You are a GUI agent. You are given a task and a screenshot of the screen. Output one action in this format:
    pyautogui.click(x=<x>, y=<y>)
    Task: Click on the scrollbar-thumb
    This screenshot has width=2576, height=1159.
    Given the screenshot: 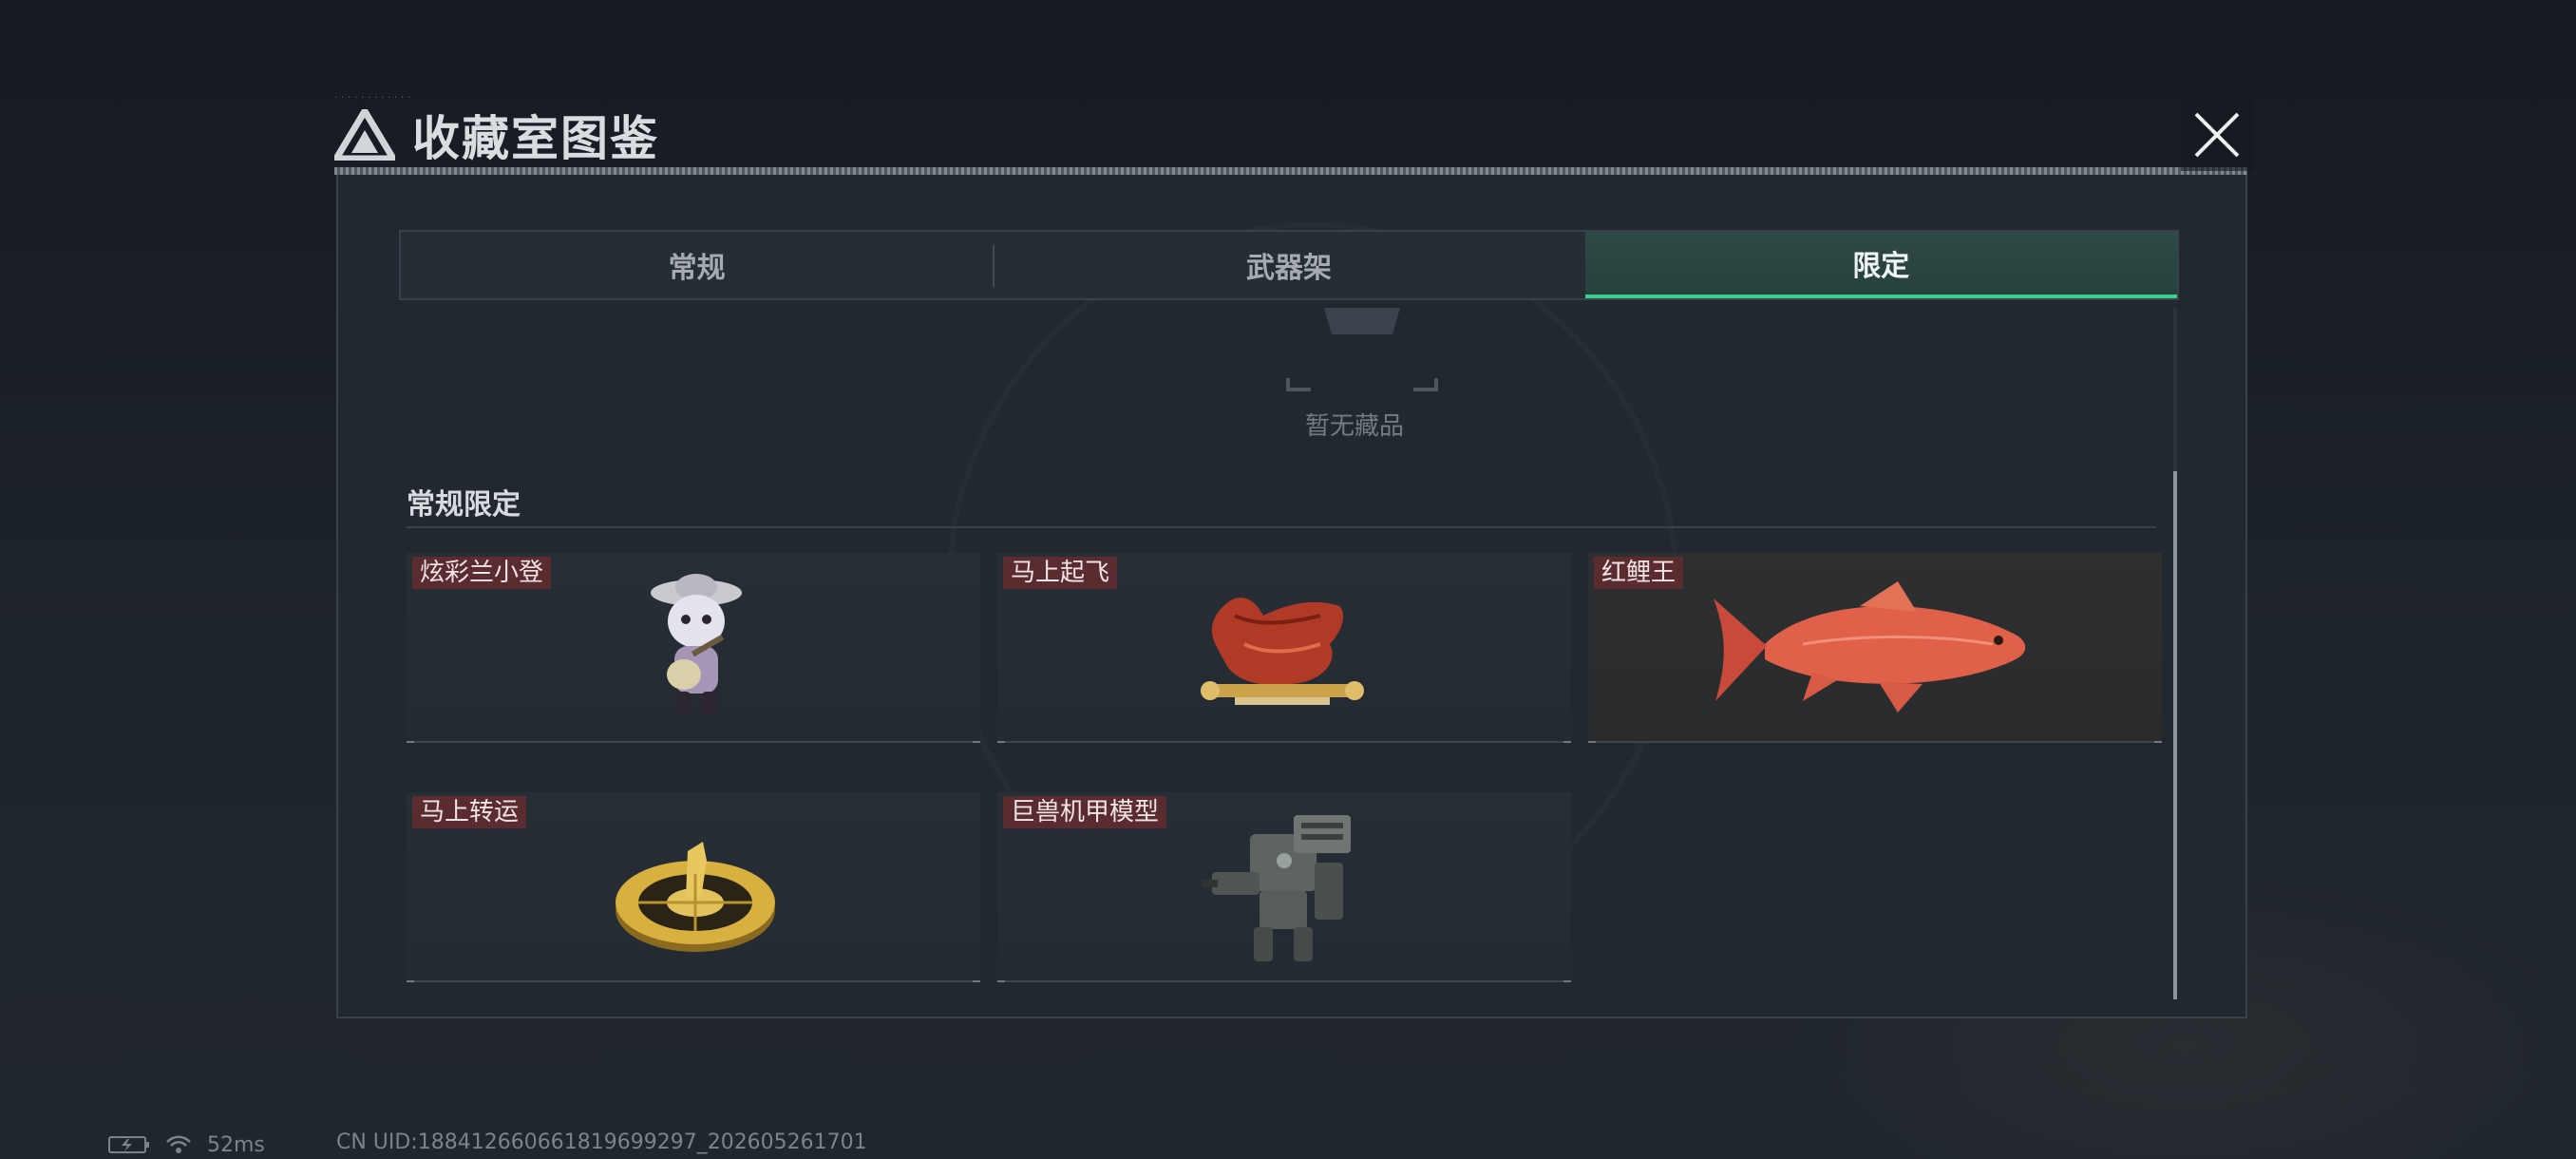 What is the action you would take?
    pyautogui.click(x=2175, y=735)
    